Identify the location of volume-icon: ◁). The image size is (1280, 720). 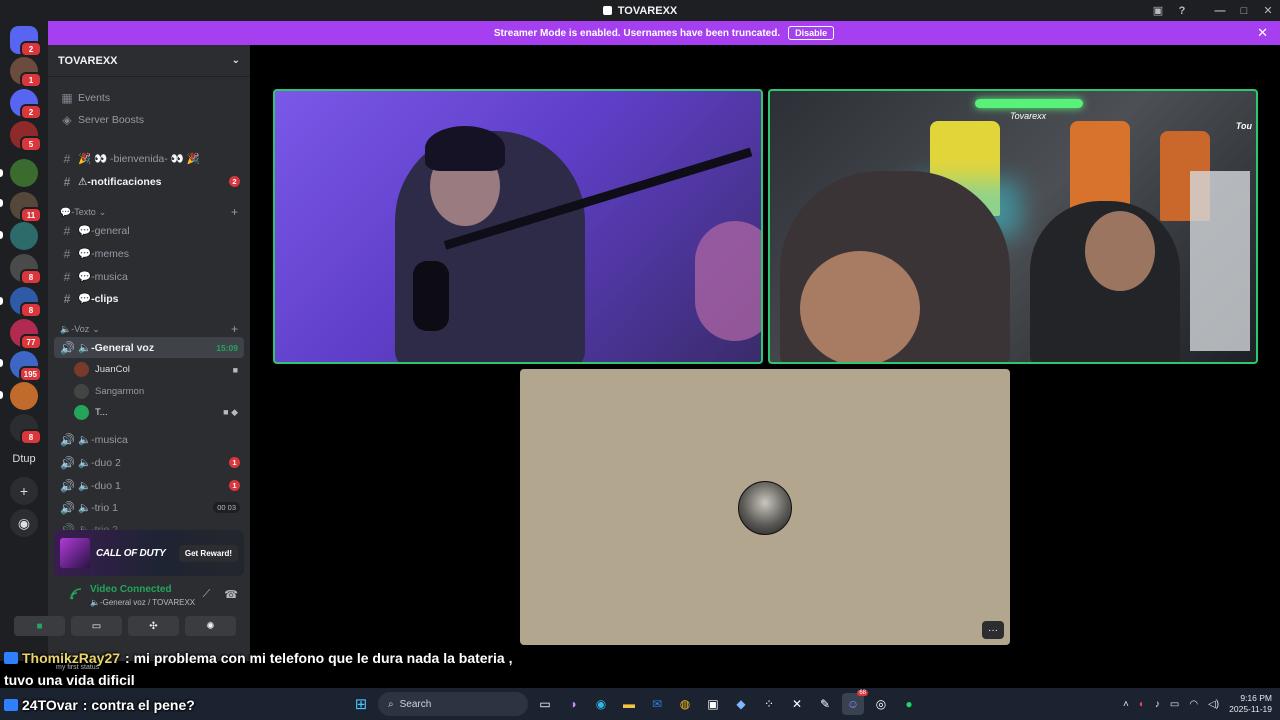
(1213, 704).